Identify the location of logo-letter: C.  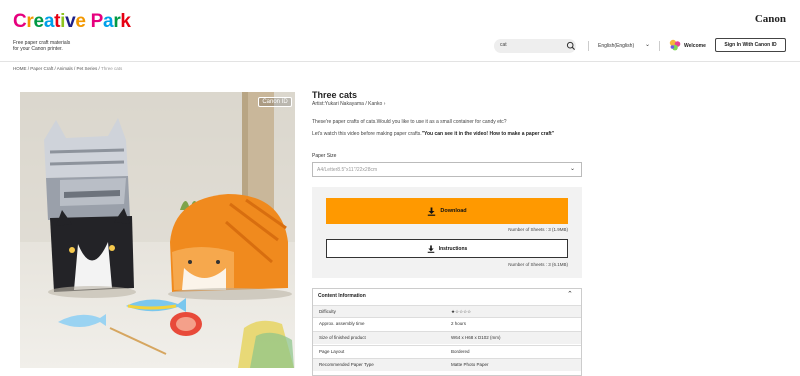
(20, 21).